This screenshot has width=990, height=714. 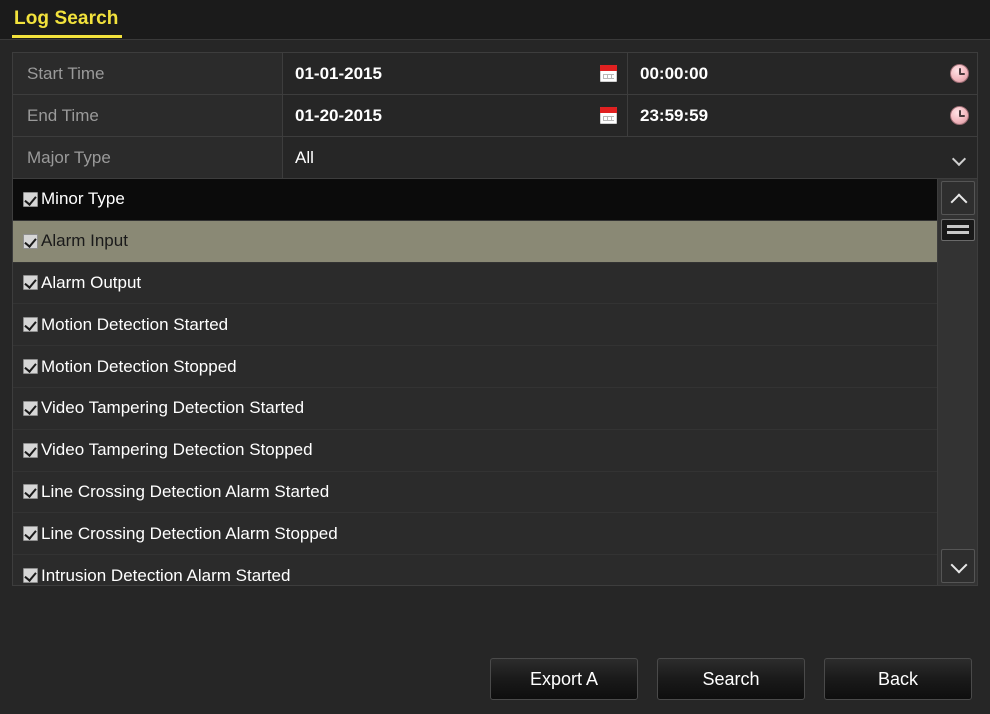 I want to click on start-date-field: 01-01-2015, so click(x=455, y=73).